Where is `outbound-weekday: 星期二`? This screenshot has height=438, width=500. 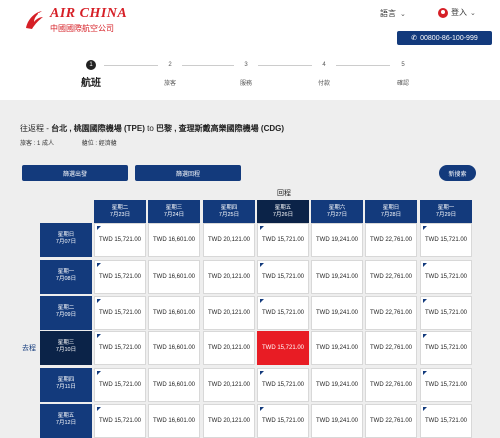
outbound-weekday: 星期二 is located at coordinates (66, 308).